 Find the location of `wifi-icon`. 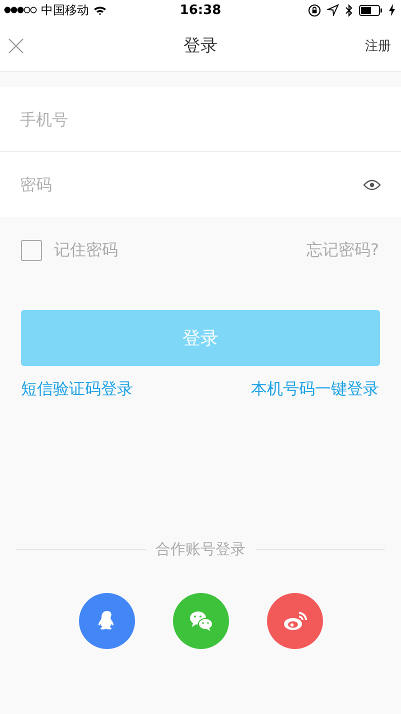

wifi-icon is located at coordinates (100, 10).